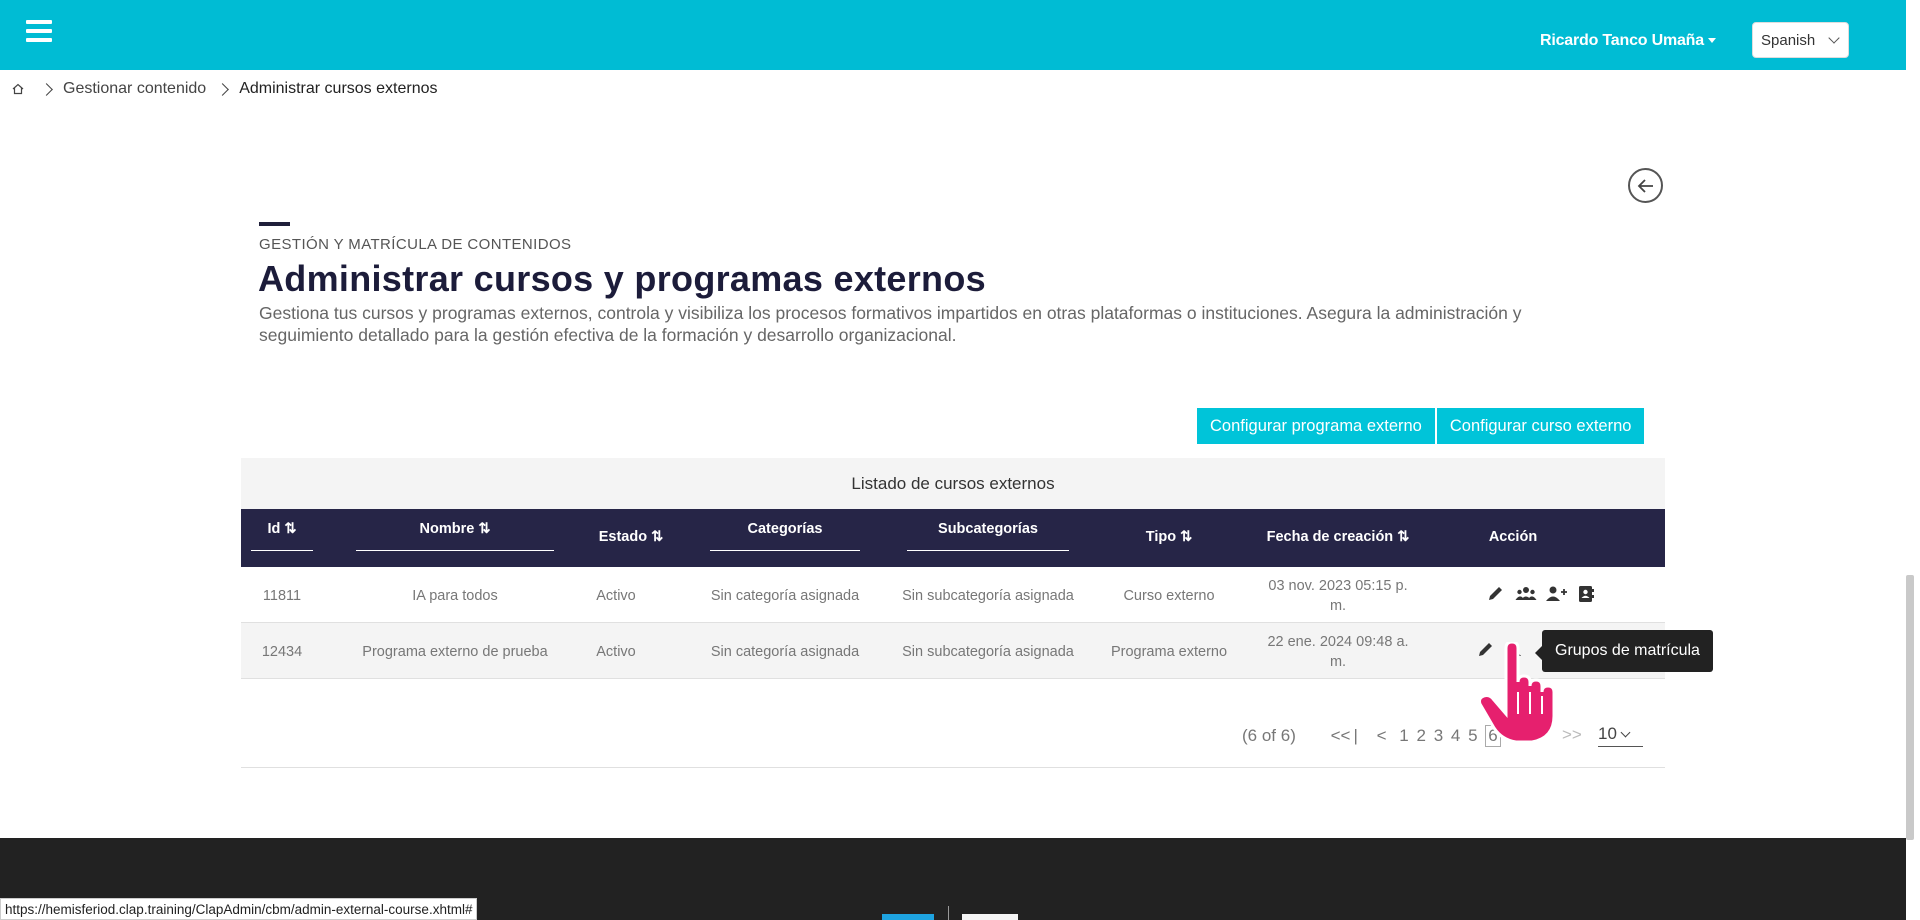  I want to click on divider, so click(953, 767).